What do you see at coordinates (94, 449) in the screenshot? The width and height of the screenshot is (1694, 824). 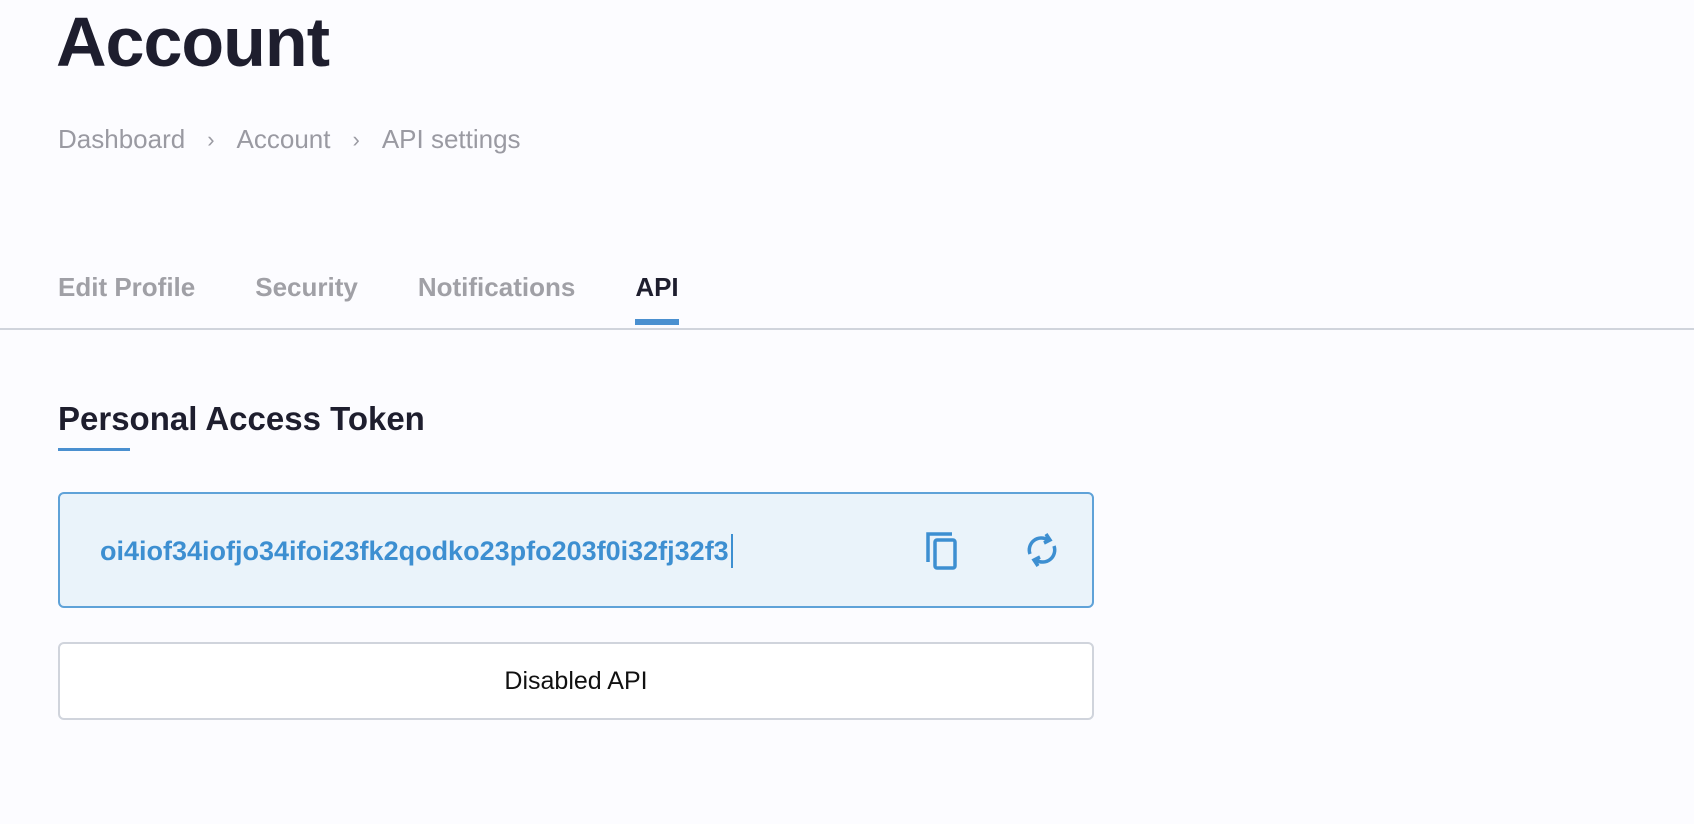 I see `heading-underline` at bounding box center [94, 449].